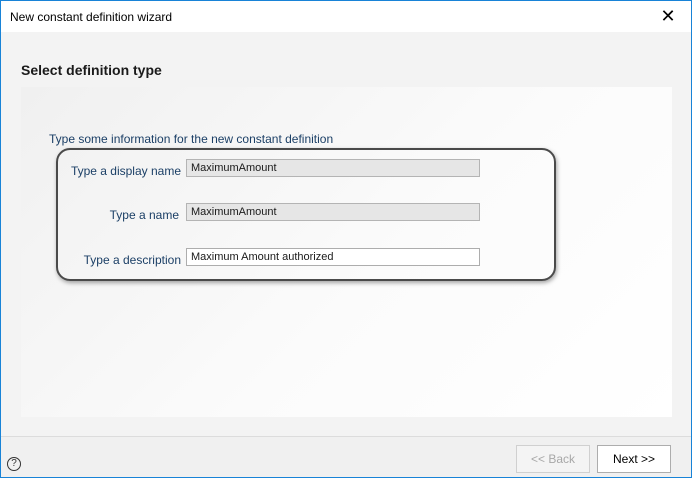 The image size is (692, 478). Describe the element at coordinates (553, 459) in the screenshot. I see `back-button: << Back` at that location.